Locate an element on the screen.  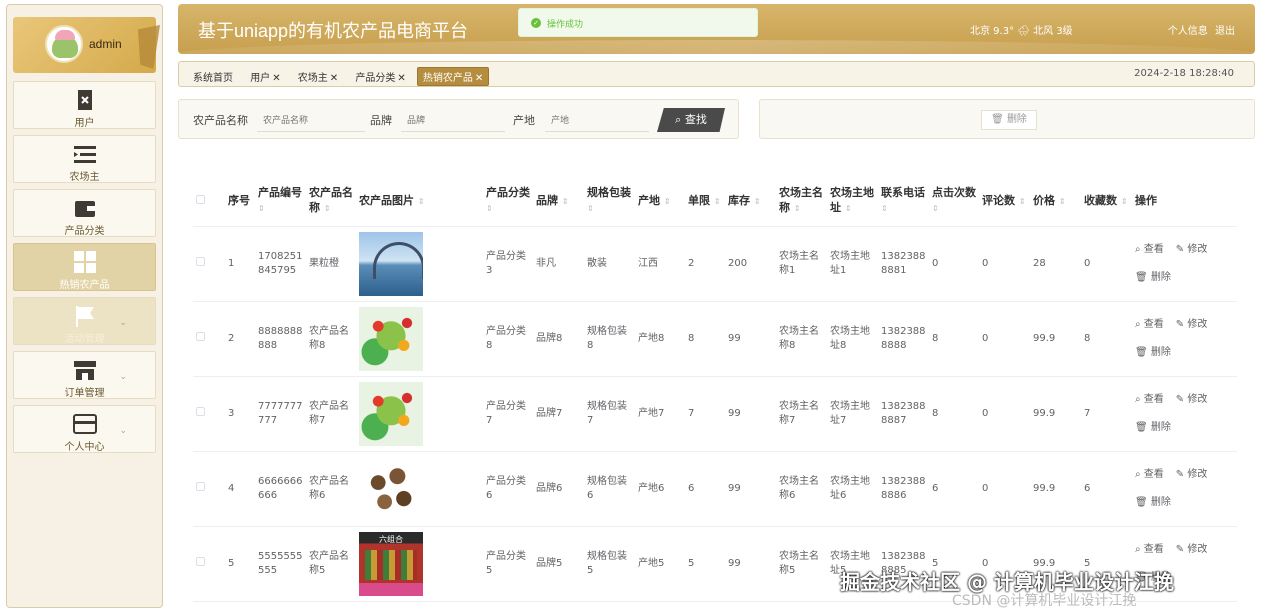
col-price: 价格 ⇕ is located at coordinates (1055, 201).